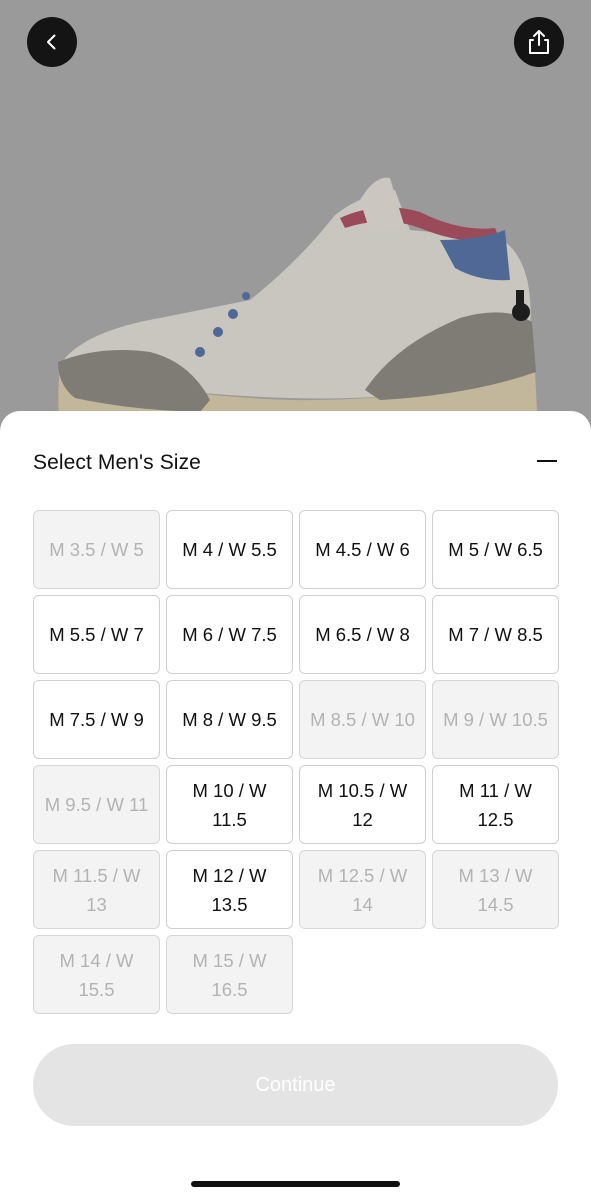 The image size is (591, 1200). I want to click on chevron-left-icon, so click(51, 42).